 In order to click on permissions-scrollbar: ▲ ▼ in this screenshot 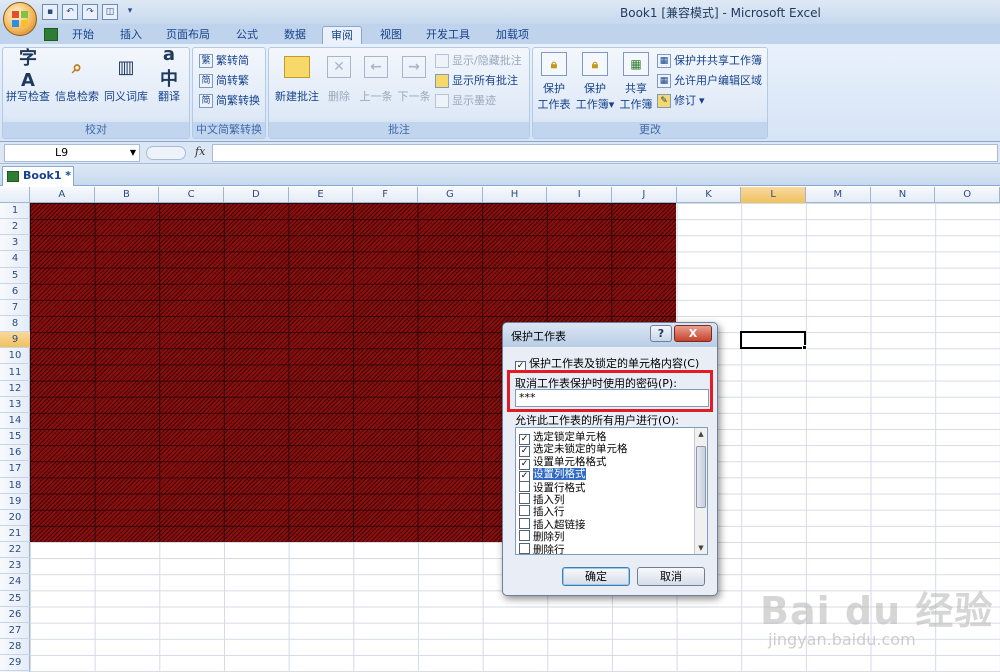, I will do `click(700, 491)`.